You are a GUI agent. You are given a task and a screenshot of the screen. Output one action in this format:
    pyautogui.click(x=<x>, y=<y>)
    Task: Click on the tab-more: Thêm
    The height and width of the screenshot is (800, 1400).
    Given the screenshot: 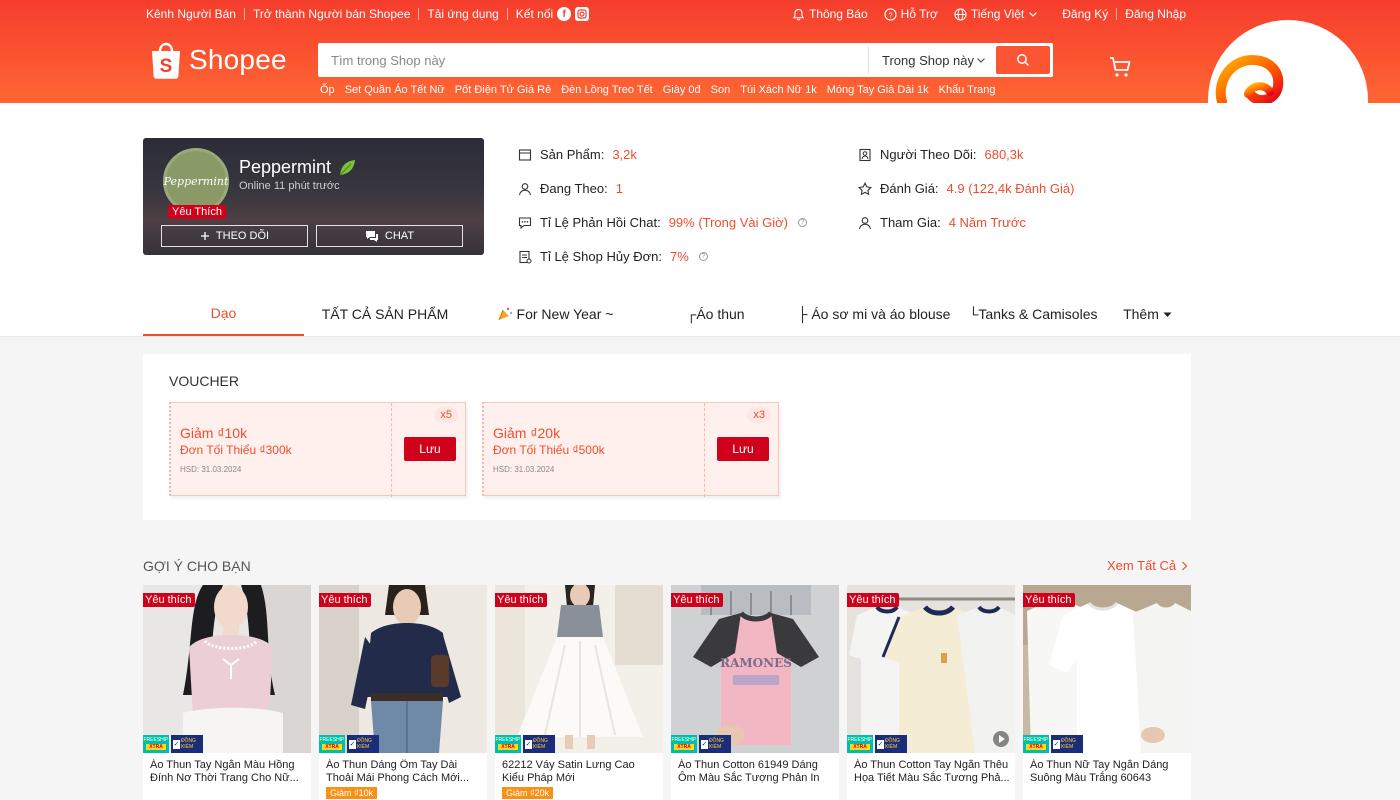 What is the action you would take?
    pyautogui.click(x=1147, y=314)
    